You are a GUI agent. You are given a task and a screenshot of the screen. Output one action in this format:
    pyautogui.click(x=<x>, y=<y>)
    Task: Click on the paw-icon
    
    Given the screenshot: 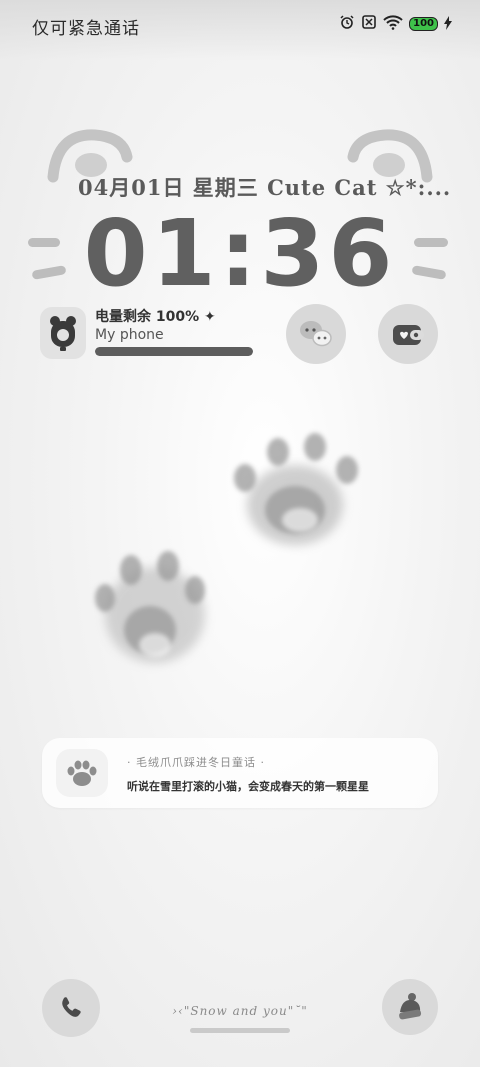 What is the action you would take?
    pyautogui.click(x=82, y=773)
    